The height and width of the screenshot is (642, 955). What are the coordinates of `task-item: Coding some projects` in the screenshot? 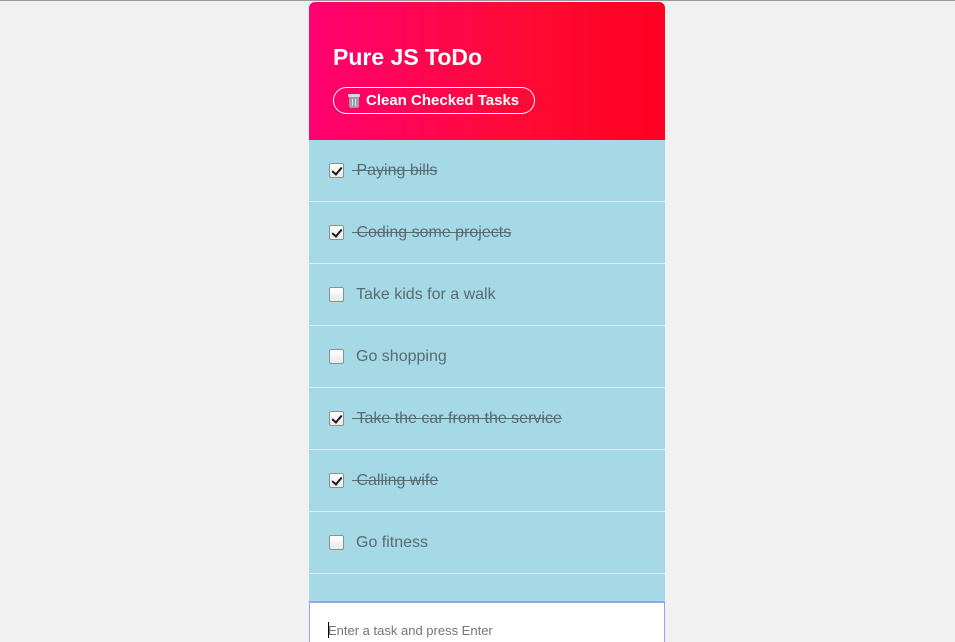 It's located at (487, 233).